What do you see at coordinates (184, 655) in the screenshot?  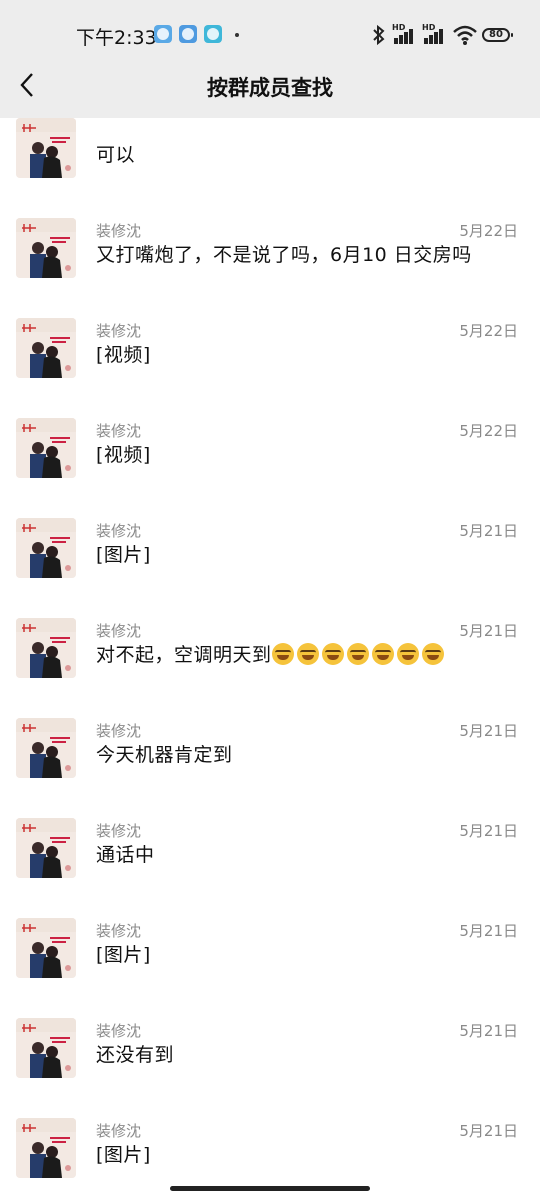 I see `message-text-content: 对不起，空调明天到` at bounding box center [184, 655].